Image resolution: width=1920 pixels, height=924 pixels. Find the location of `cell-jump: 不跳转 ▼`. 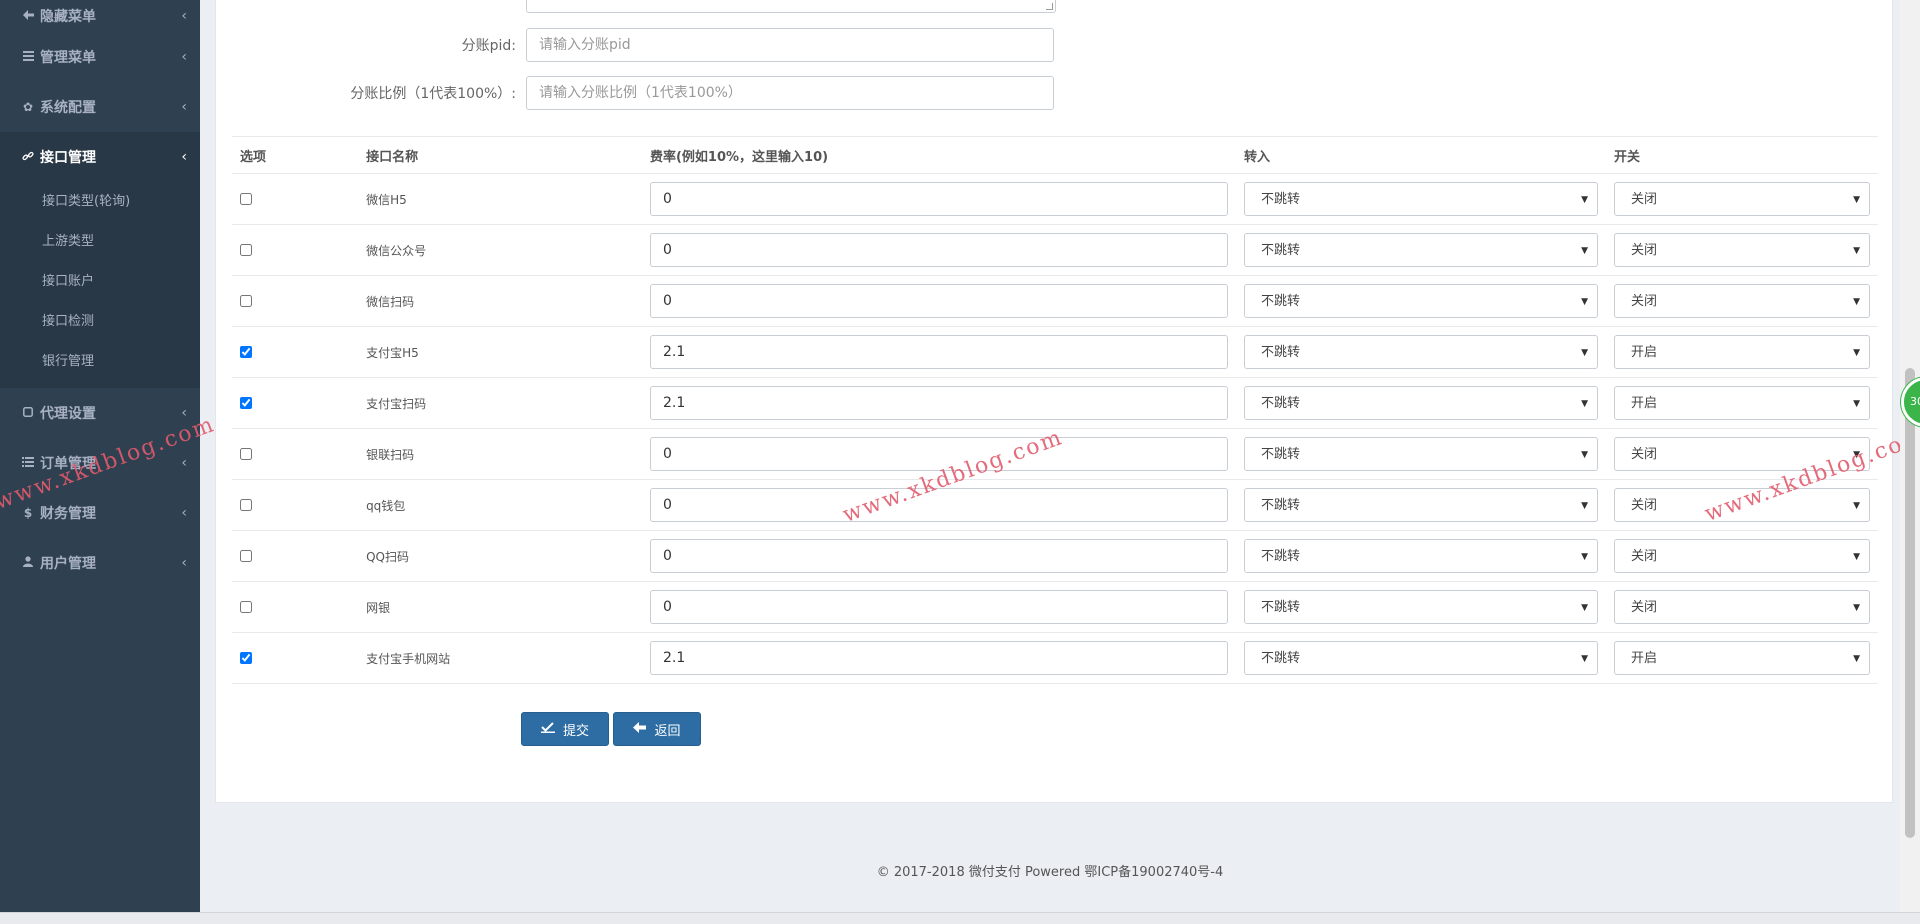

cell-jump: 不跳转 ▼ is located at coordinates (1420, 250).